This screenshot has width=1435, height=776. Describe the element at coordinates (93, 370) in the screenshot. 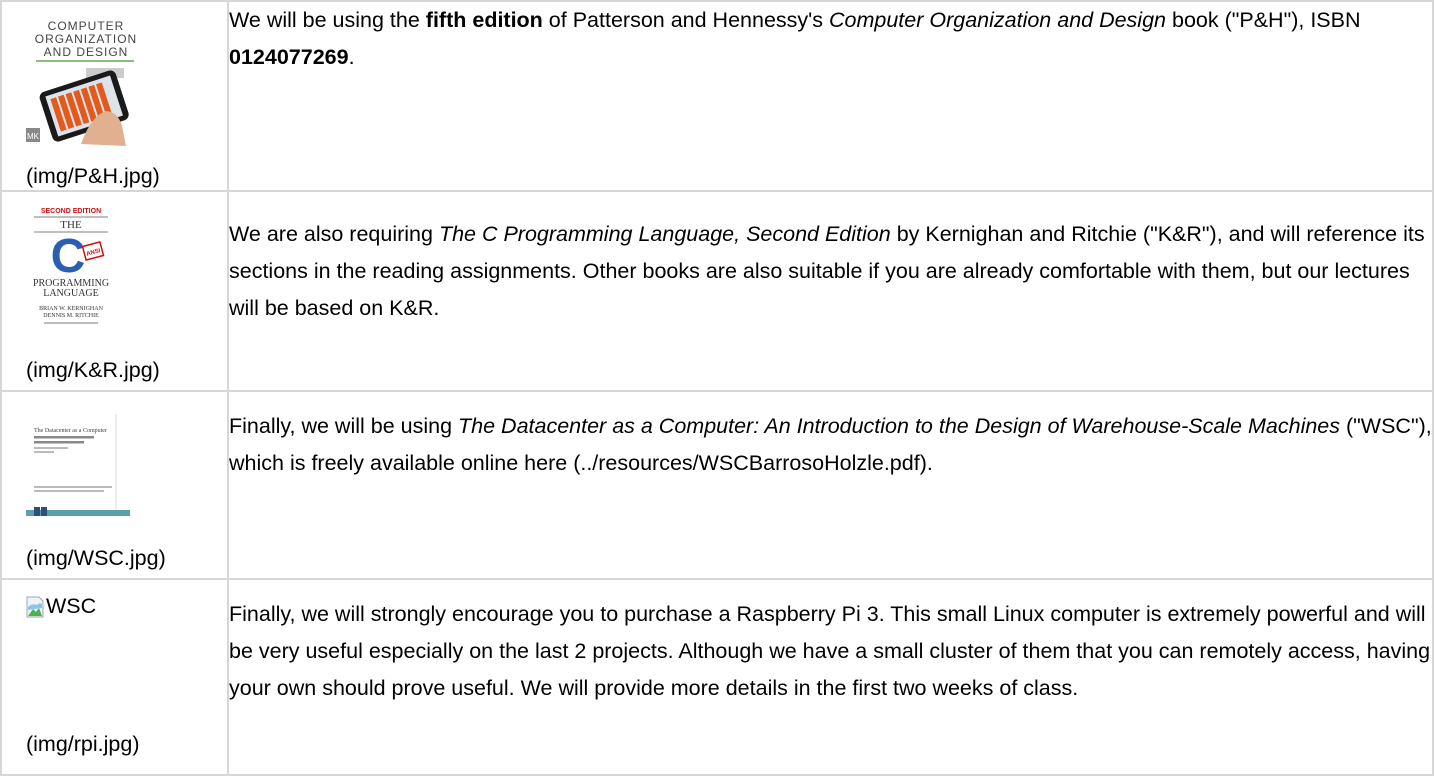

I see `image-caption: (img/K&R.jpg)` at that location.